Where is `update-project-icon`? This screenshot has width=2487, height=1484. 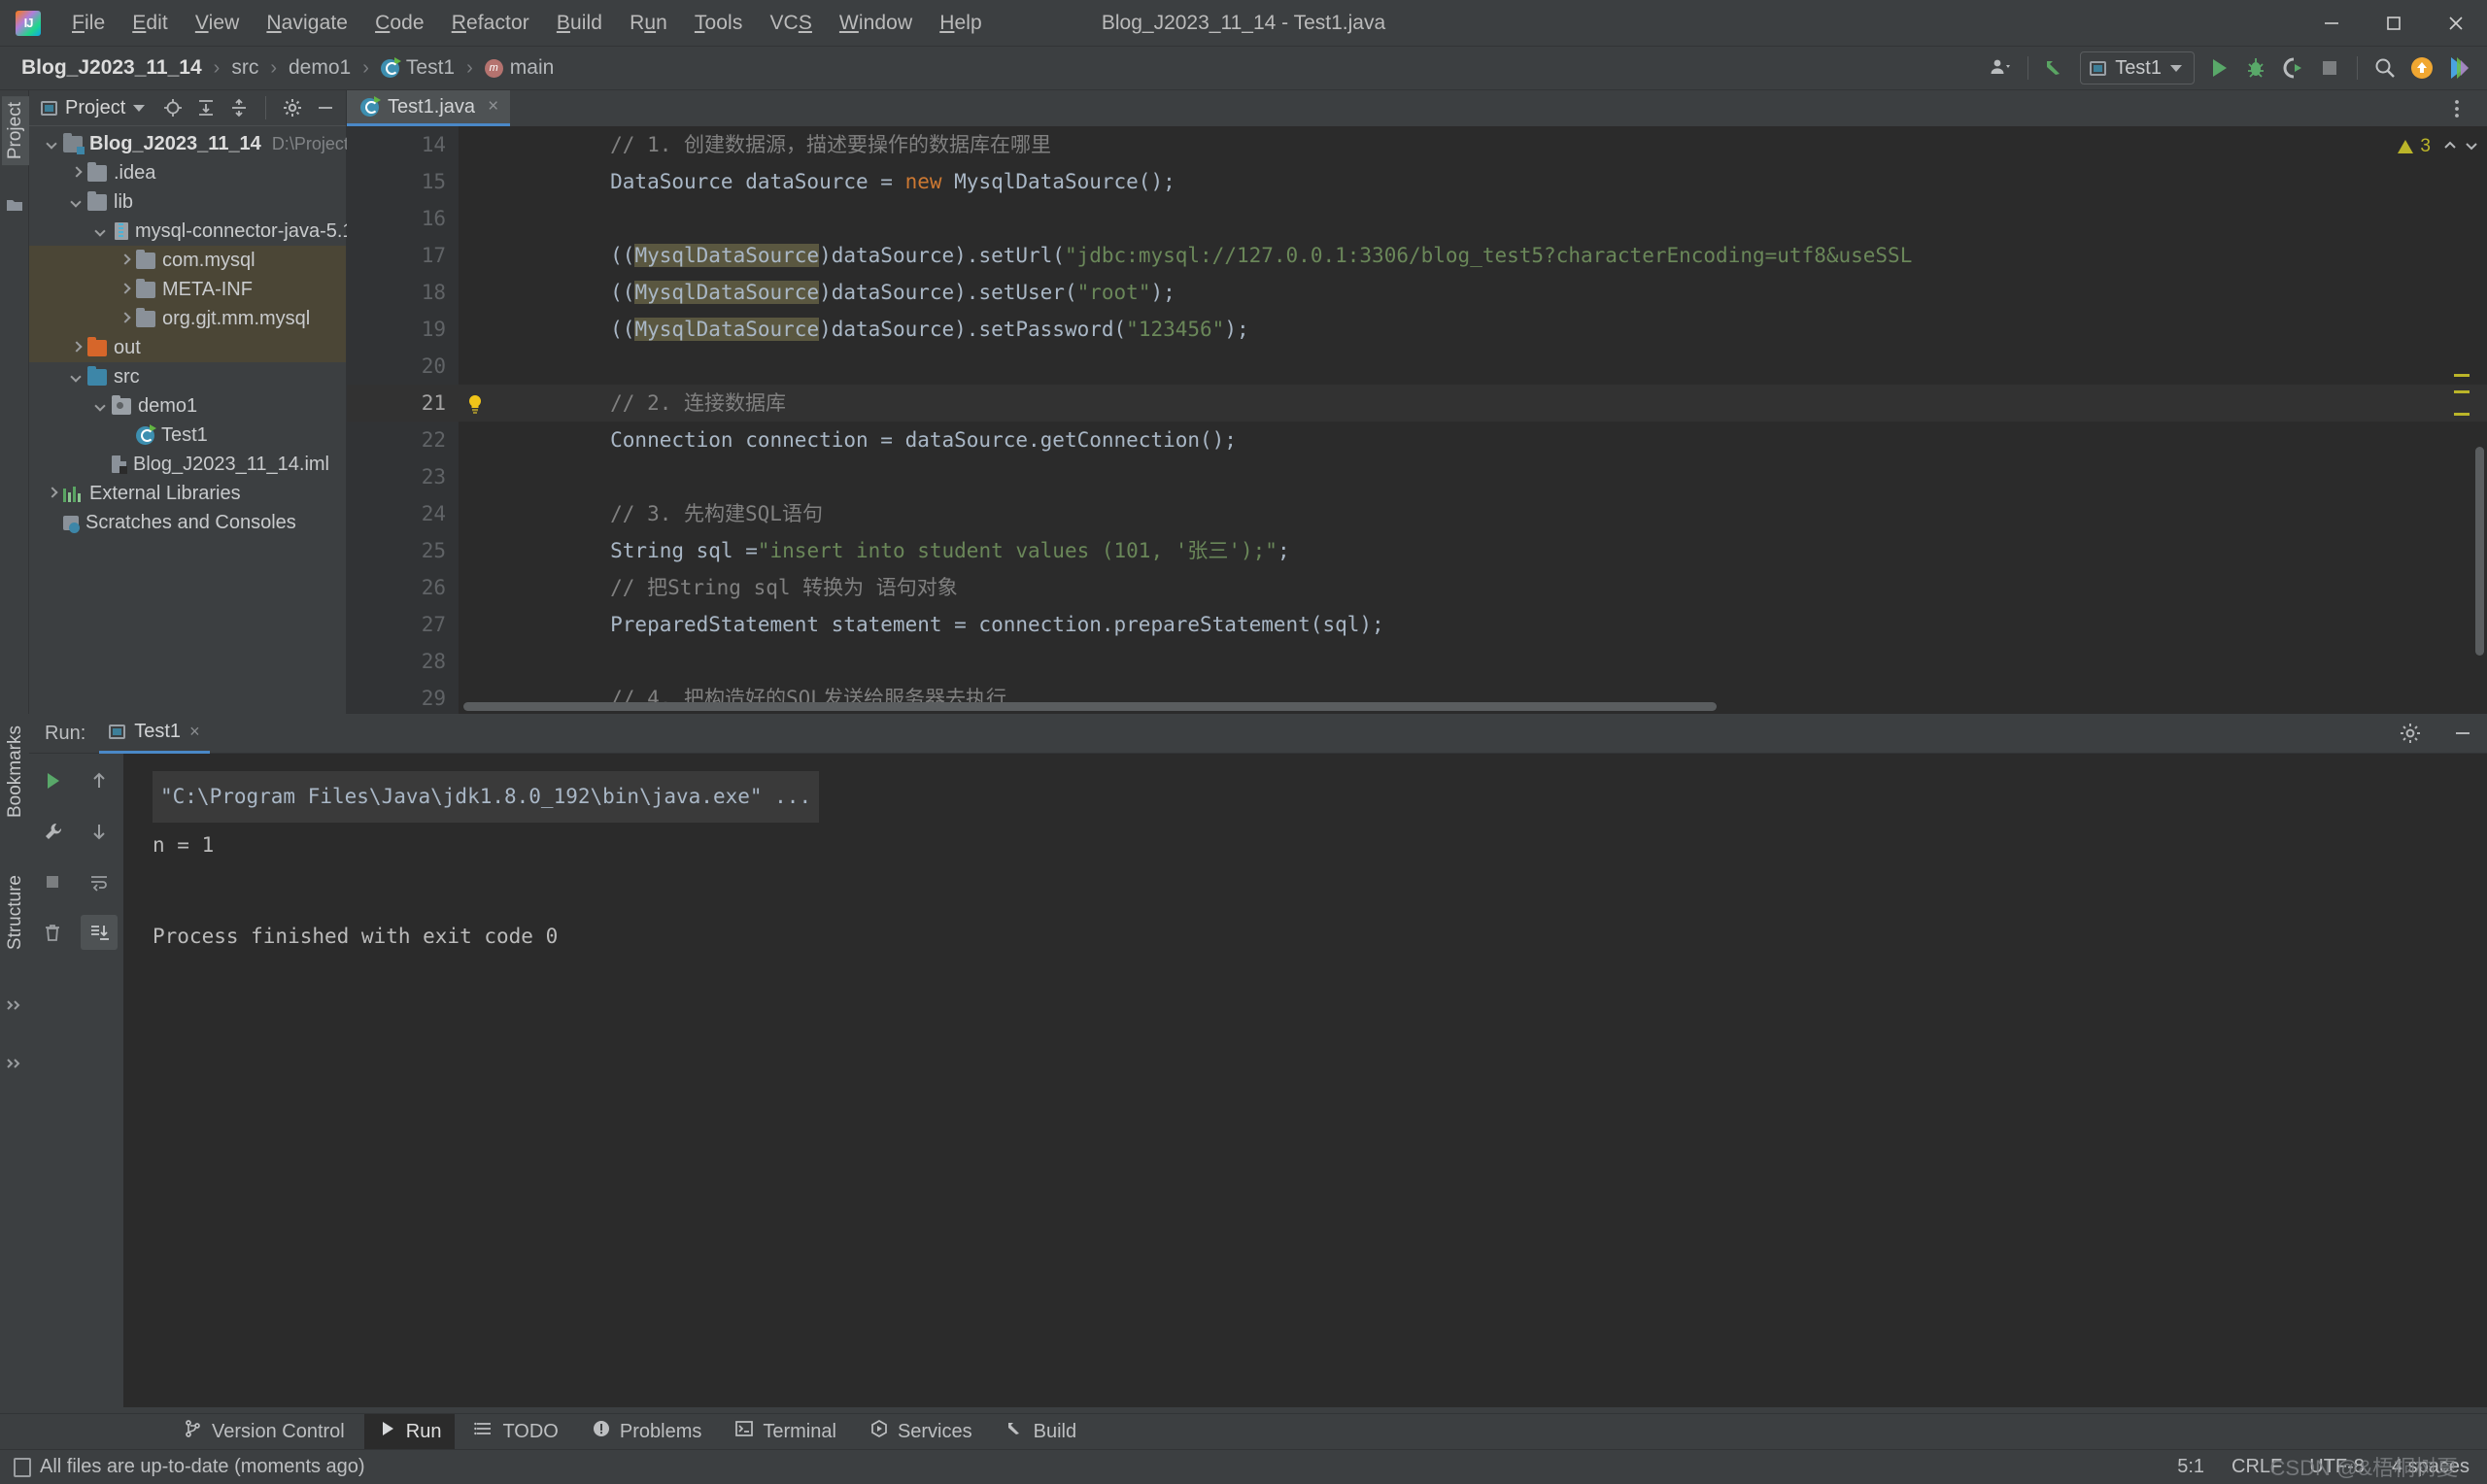
update-project-icon is located at coordinates (2055, 68).